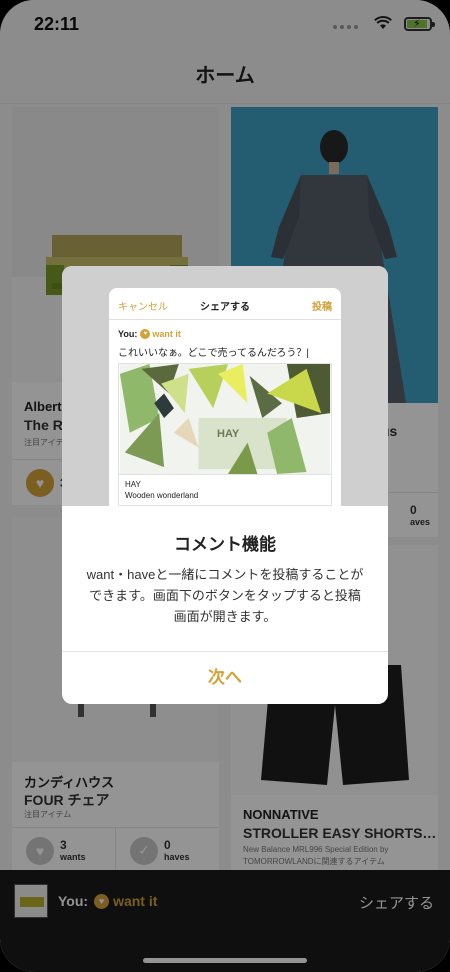  Describe the element at coordinates (145, 334) in the screenshot. I see `heart-icon: ♥` at that location.